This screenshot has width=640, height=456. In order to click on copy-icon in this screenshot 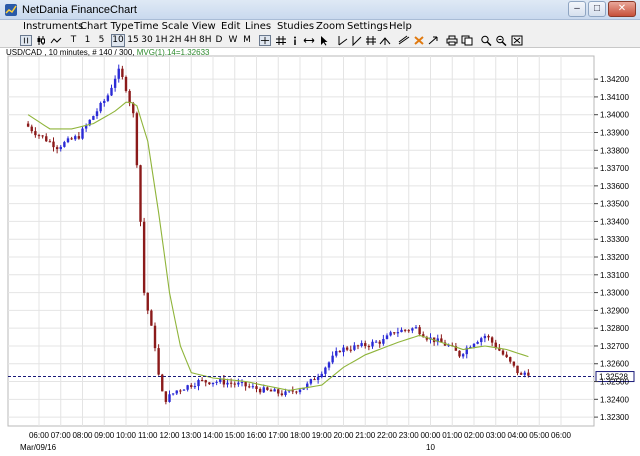, I will do `click(467, 40)`.